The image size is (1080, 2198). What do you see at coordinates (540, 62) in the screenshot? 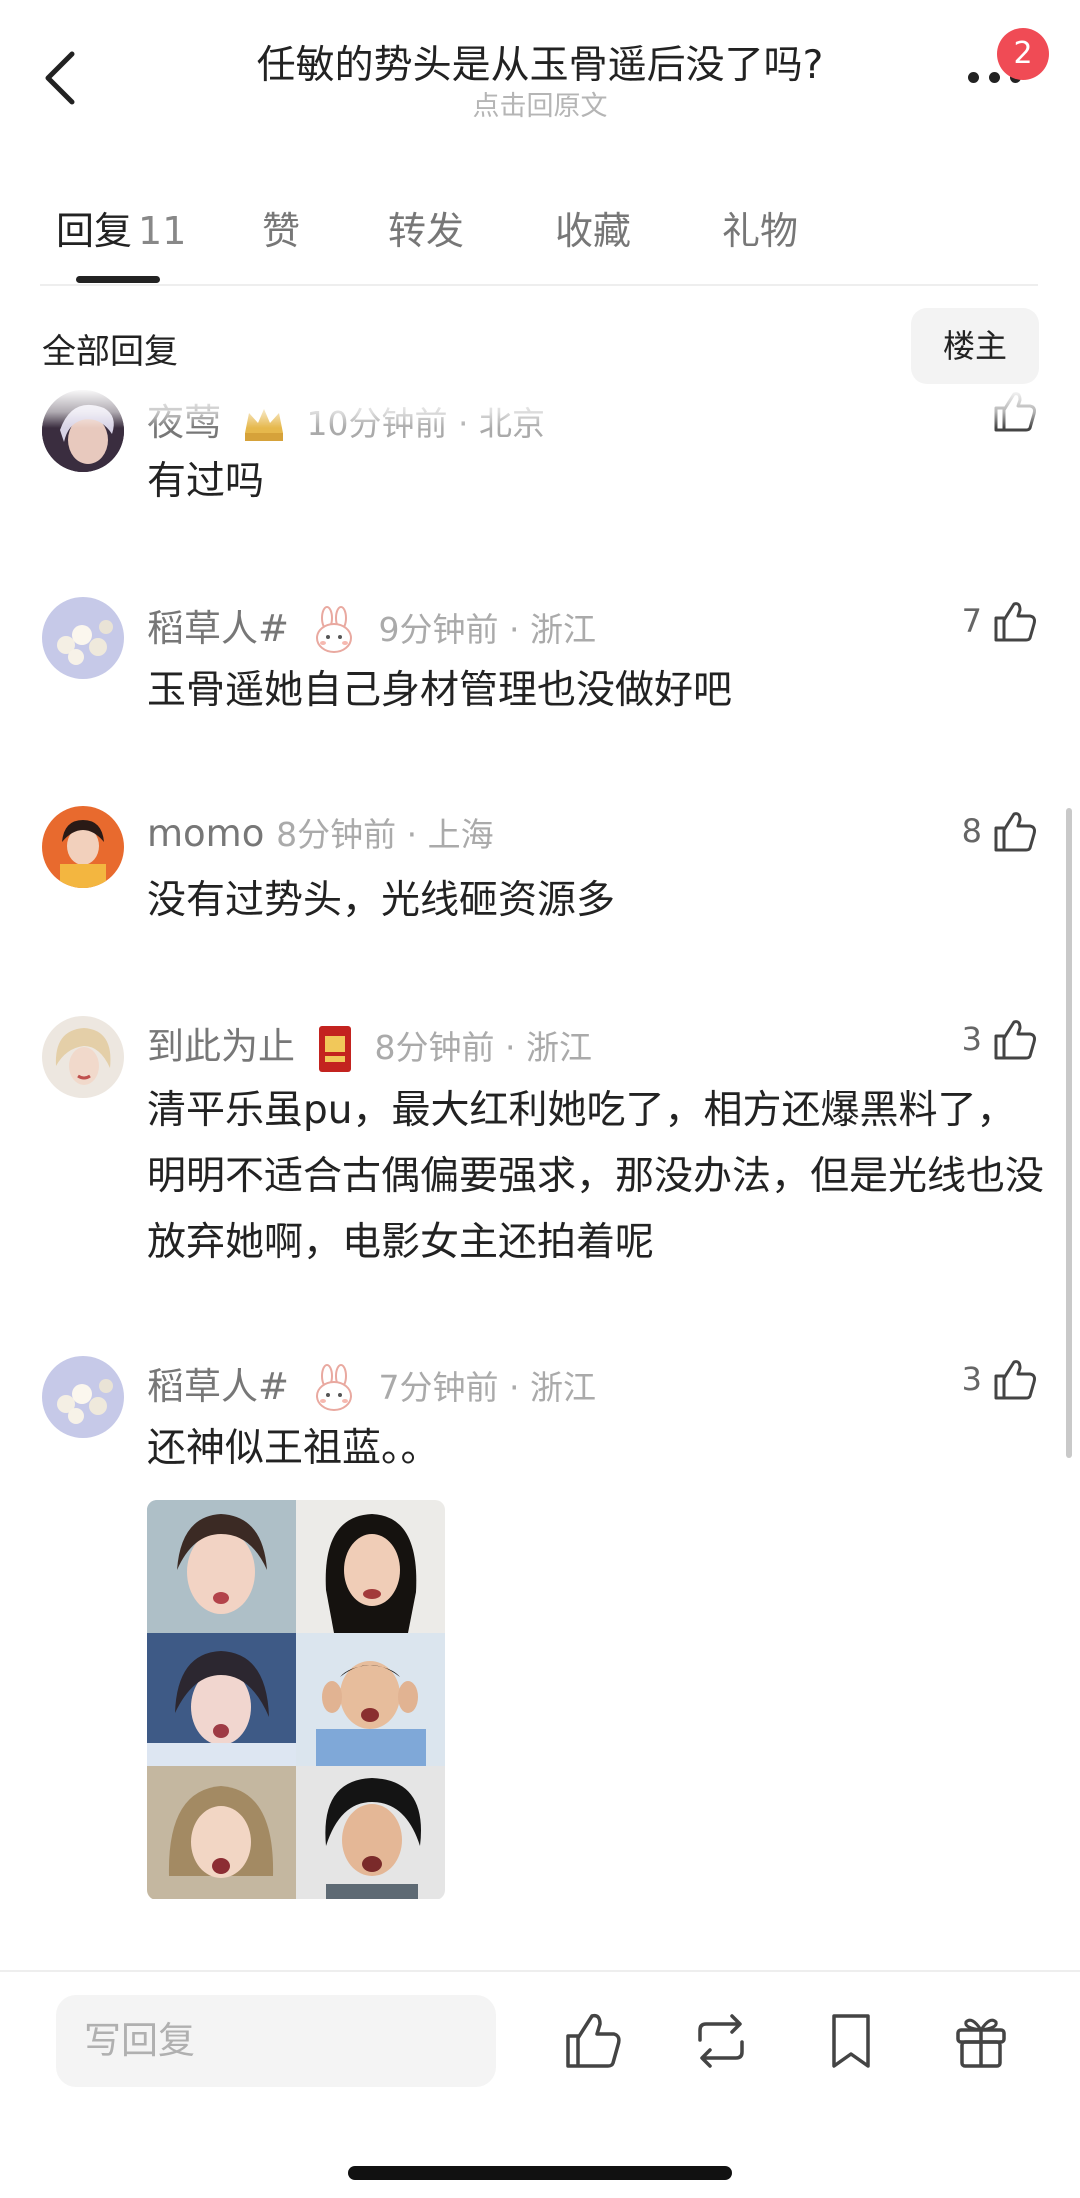
I see `page-title: 任敏的势头是从玉骨遥后没了吗?` at bounding box center [540, 62].